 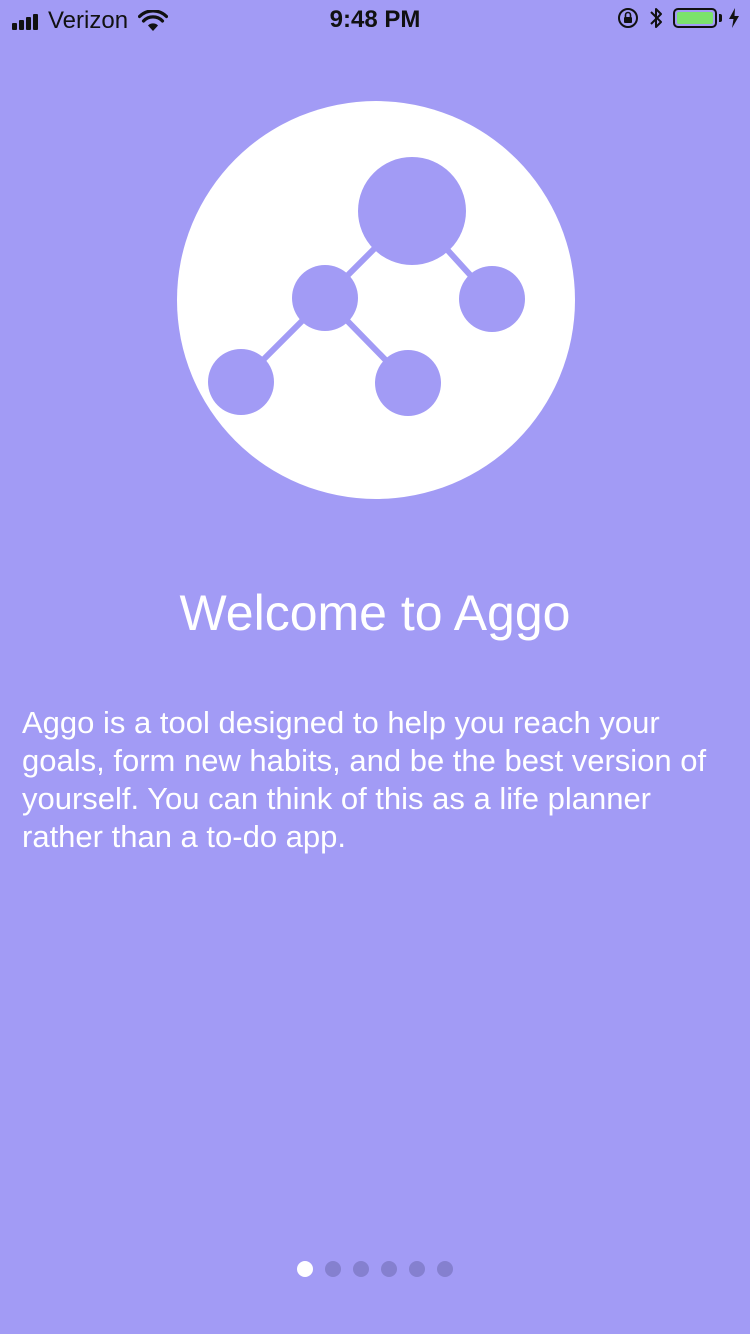 What do you see at coordinates (734, 18) in the screenshot?
I see `charging-bolt-icon` at bounding box center [734, 18].